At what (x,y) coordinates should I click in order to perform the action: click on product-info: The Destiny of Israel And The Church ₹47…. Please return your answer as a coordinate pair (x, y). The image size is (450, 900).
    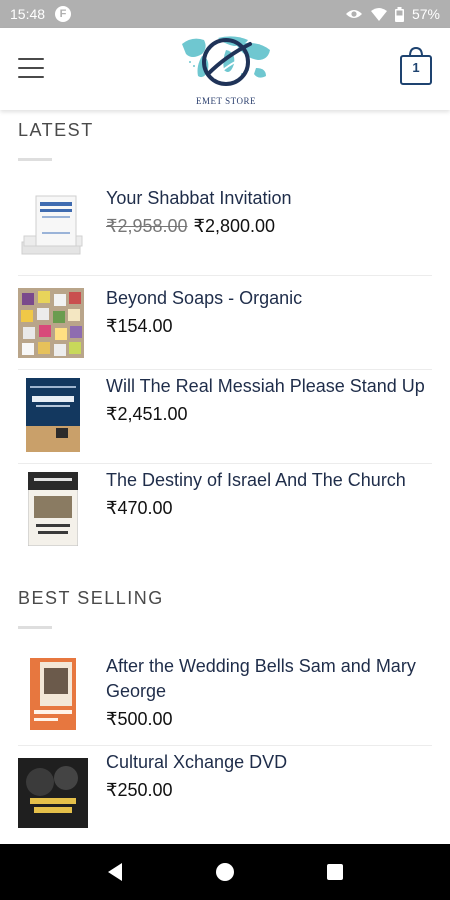
    Looking at the image, I should click on (269, 493).